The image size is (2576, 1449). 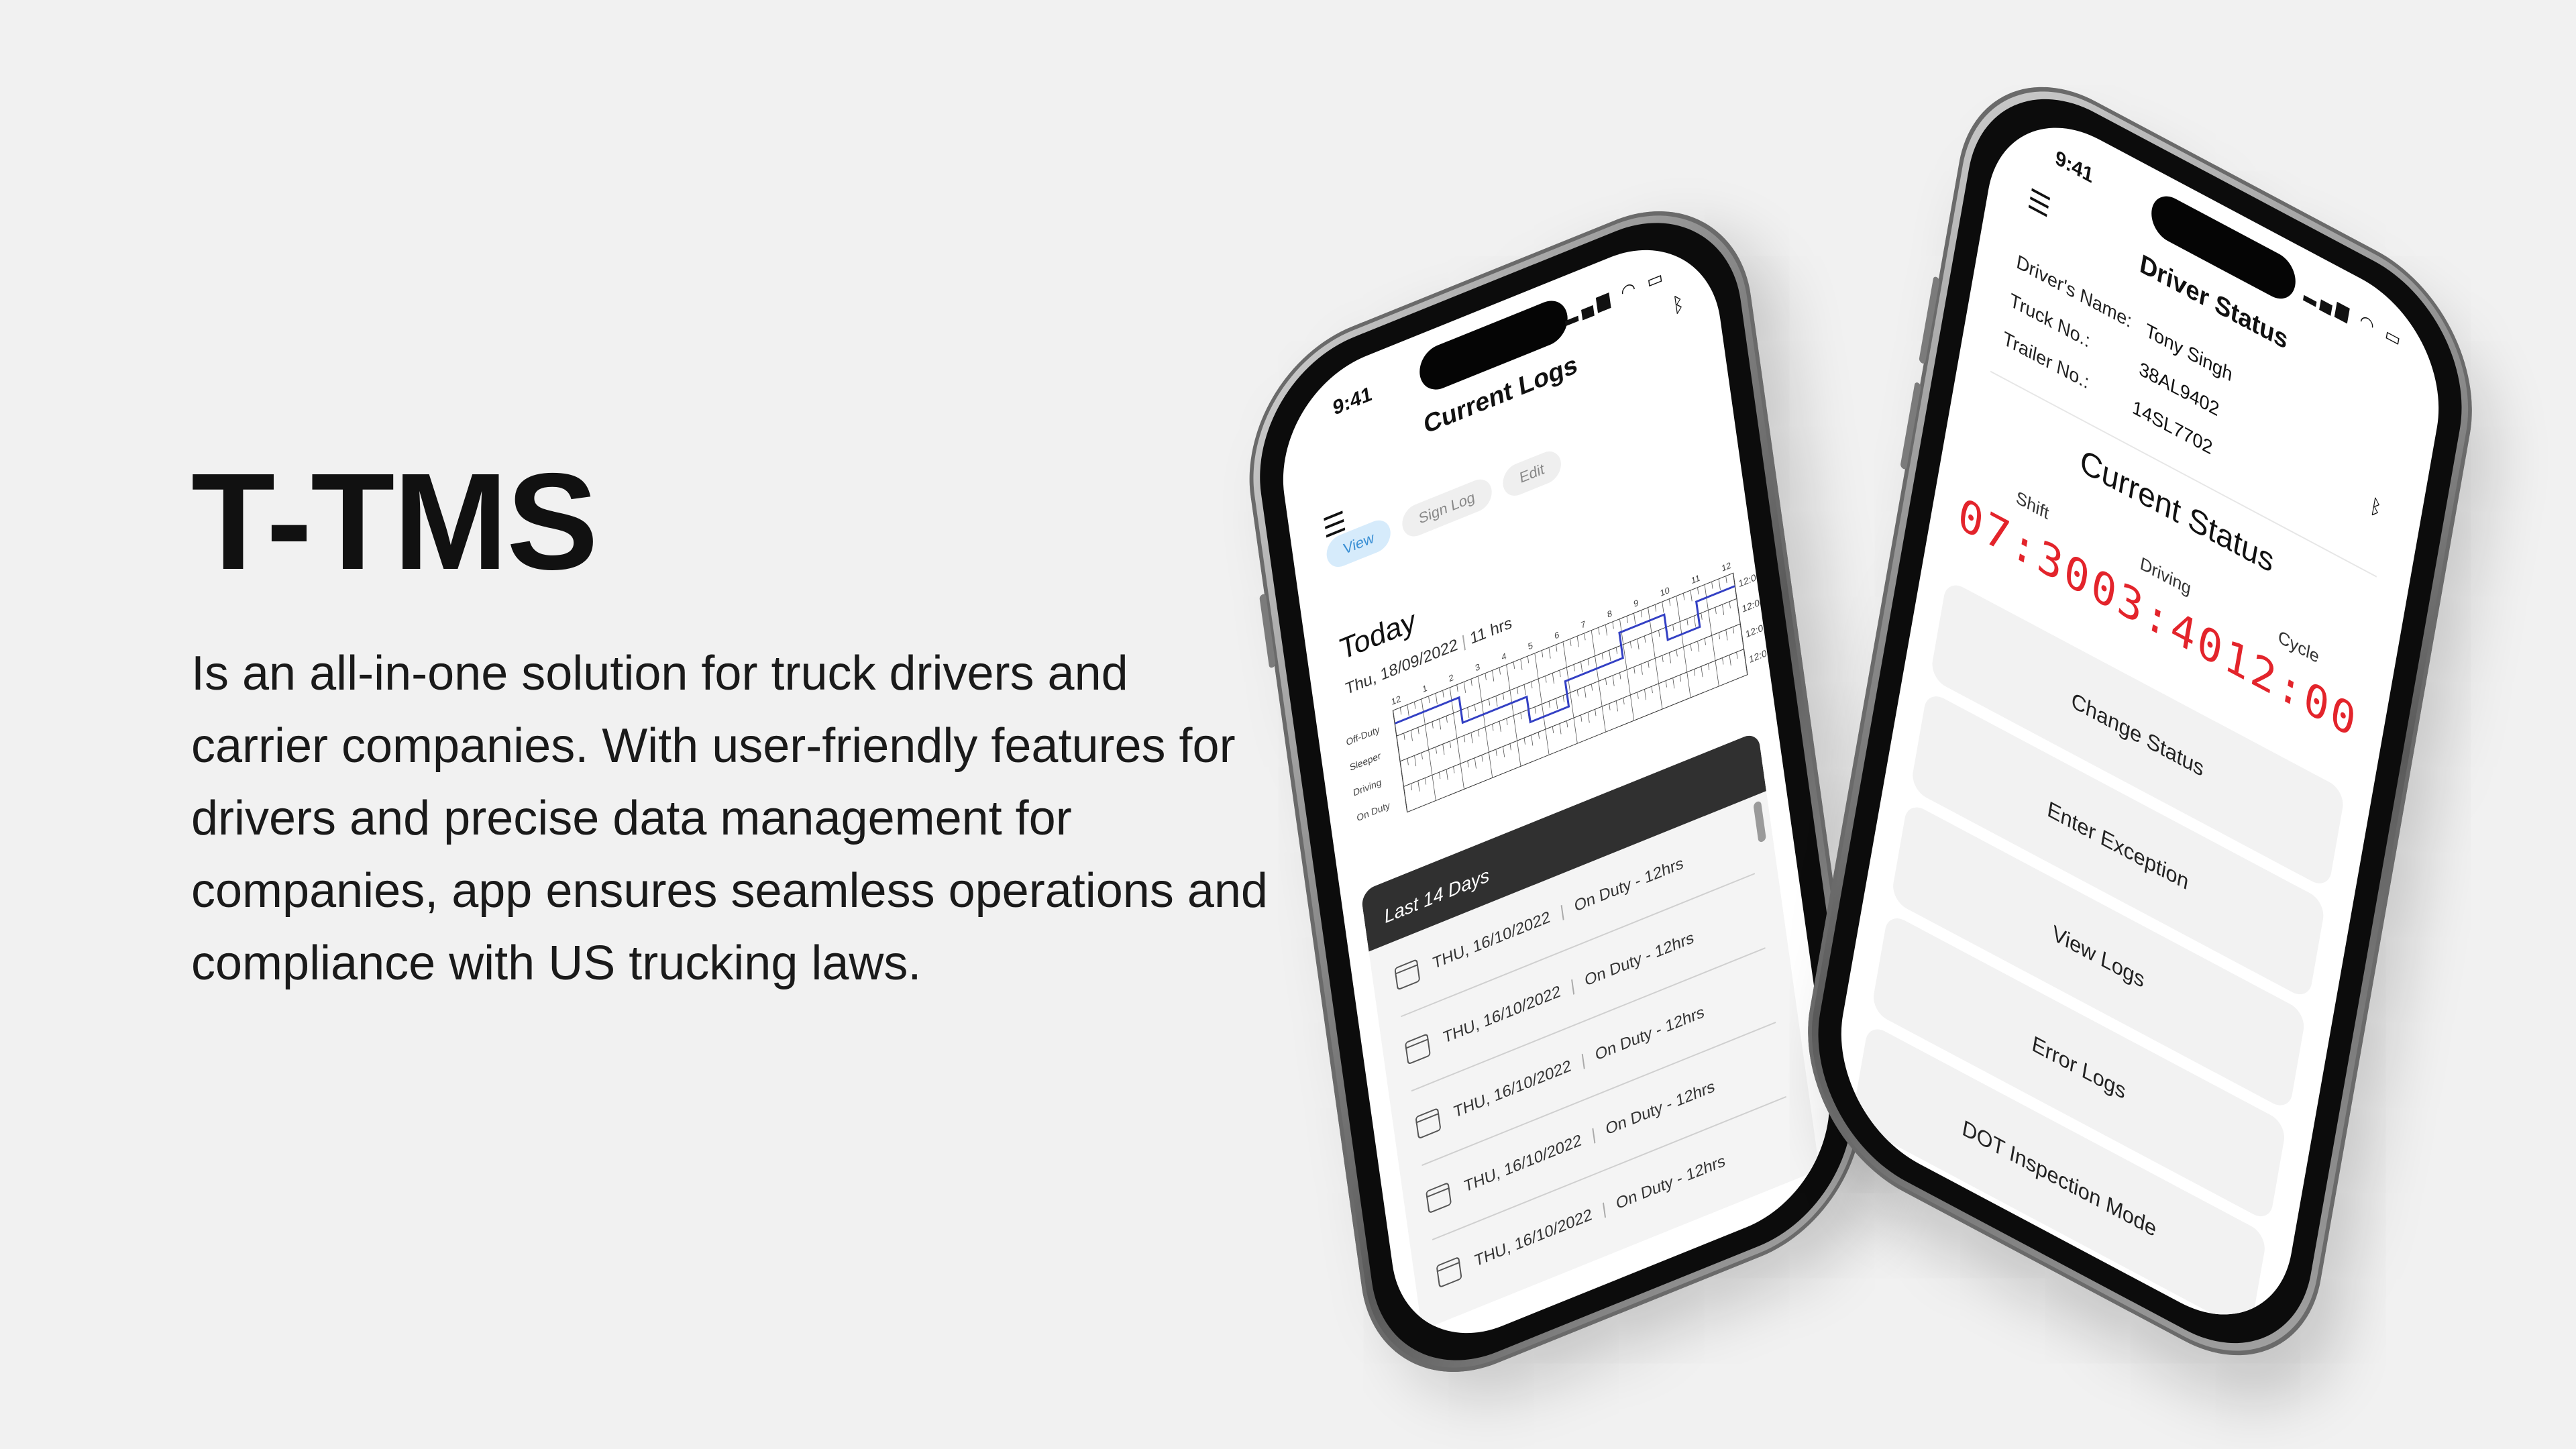 What do you see at coordinates (1504, 656) in the screenshot?
I see `graph-hour-label: 4` at bounding box center [1504, 656].